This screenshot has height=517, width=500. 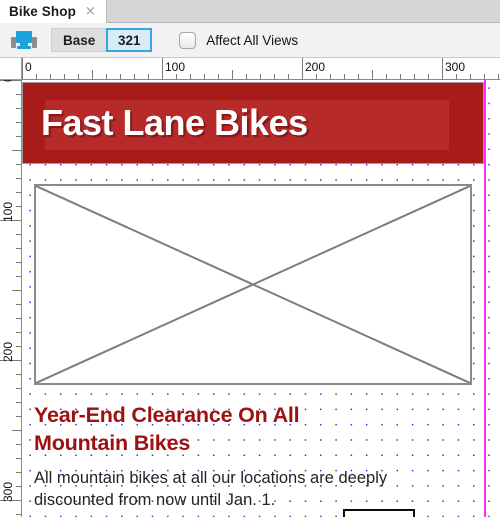 I want to click on affect-all-views-label: Affect All Views, so click(x=252, y=40).